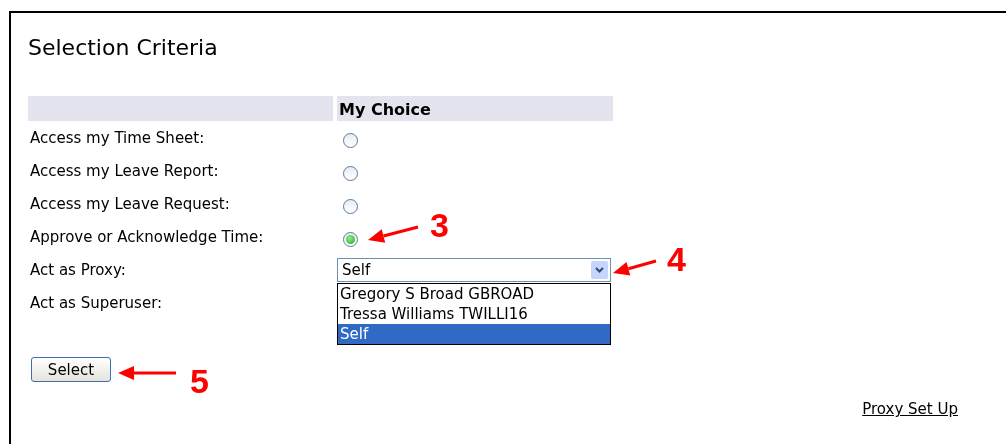  What do you see at coordinates (910, 409) in the screenshot?
I see `proxy-setup-link: Proxy Set Up` at bounding box center [910, 409].